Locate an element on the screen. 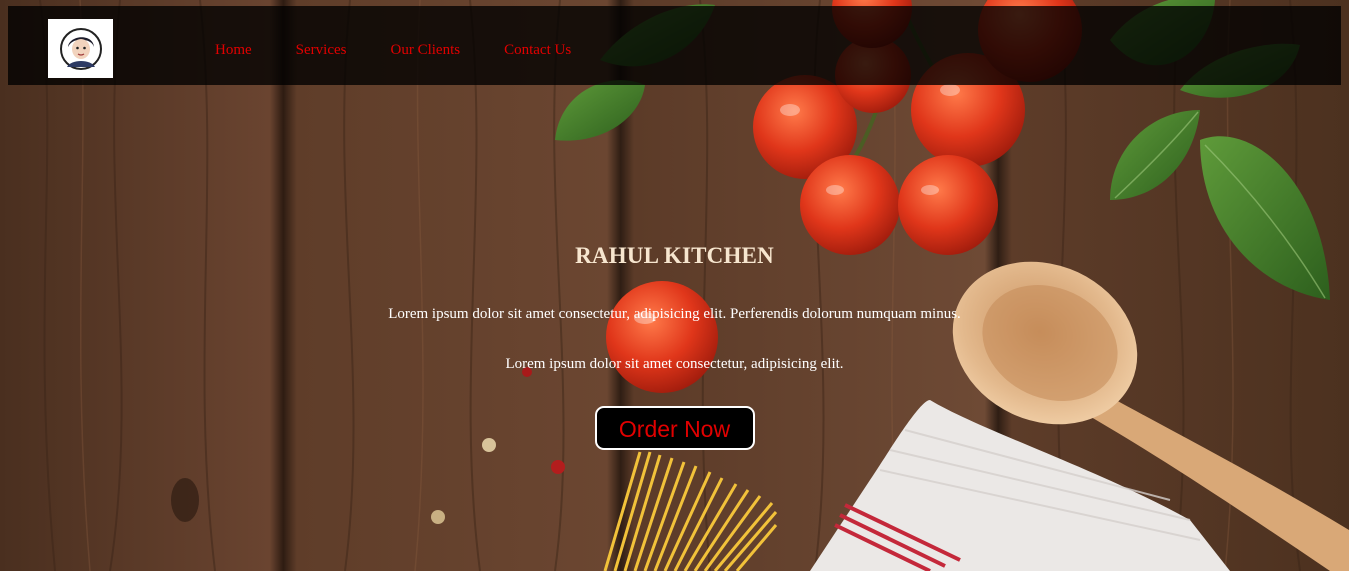 This screenshot has width=1349, height=571. nav-link-our-clients: Our Clients is located at coordinates (426, 50).